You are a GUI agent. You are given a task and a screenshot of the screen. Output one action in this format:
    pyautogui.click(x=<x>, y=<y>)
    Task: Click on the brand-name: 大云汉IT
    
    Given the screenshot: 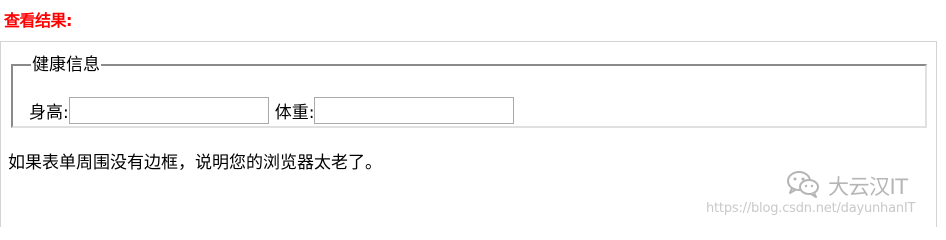 What is the action you would take?
    pyautogui.click(x=868, y=187)
    